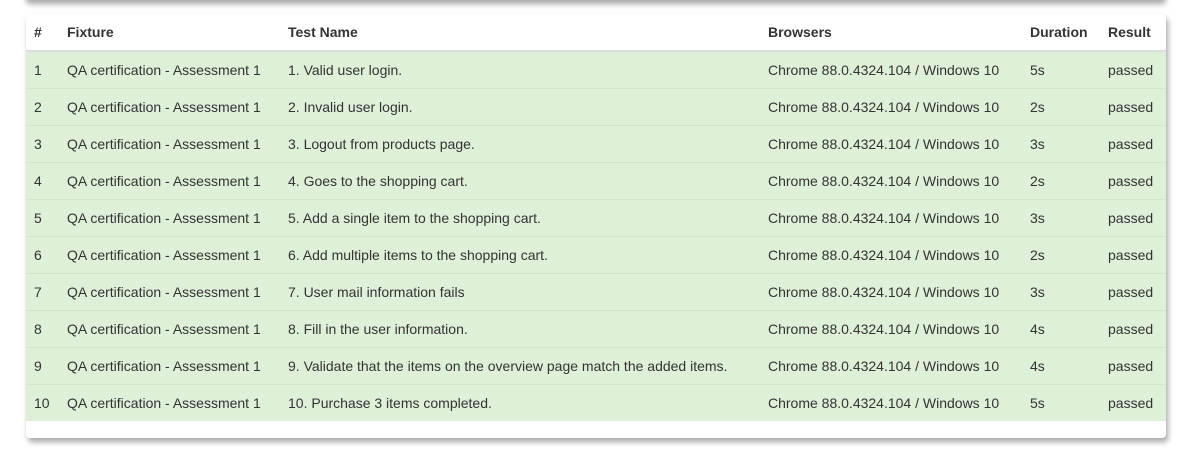 The width and height of the screenshot is (1193, 471). Describe the element at coordinates (42, 107) in the screenshot. I see `cell-index: 2` at that location.